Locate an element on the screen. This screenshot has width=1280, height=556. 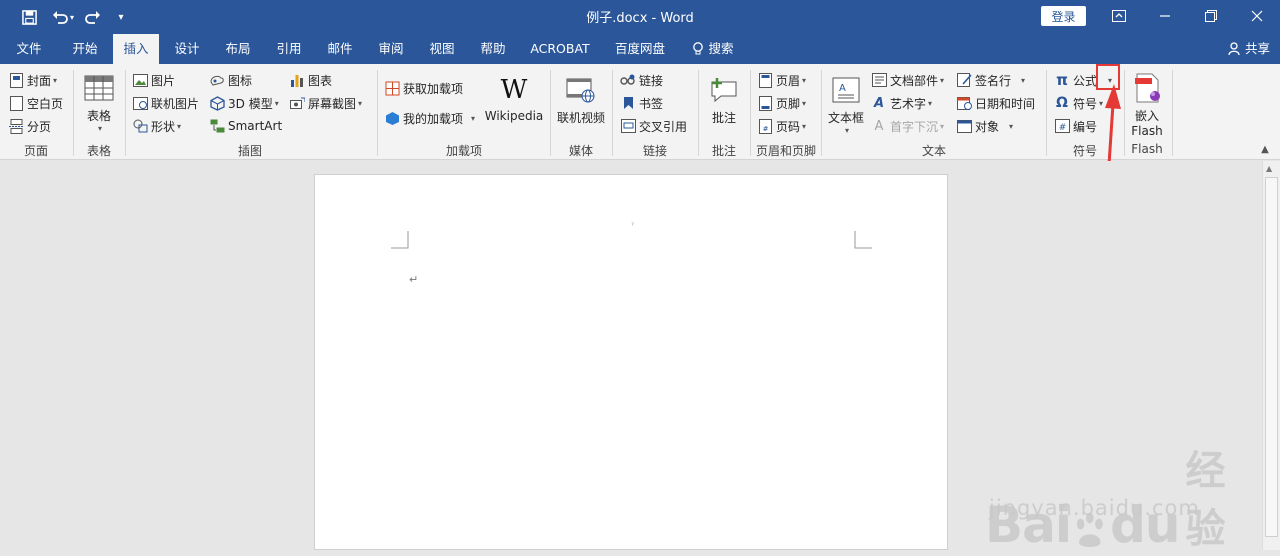
page-number-button: # 页码 ▾ is located at coordinates (781, 126).